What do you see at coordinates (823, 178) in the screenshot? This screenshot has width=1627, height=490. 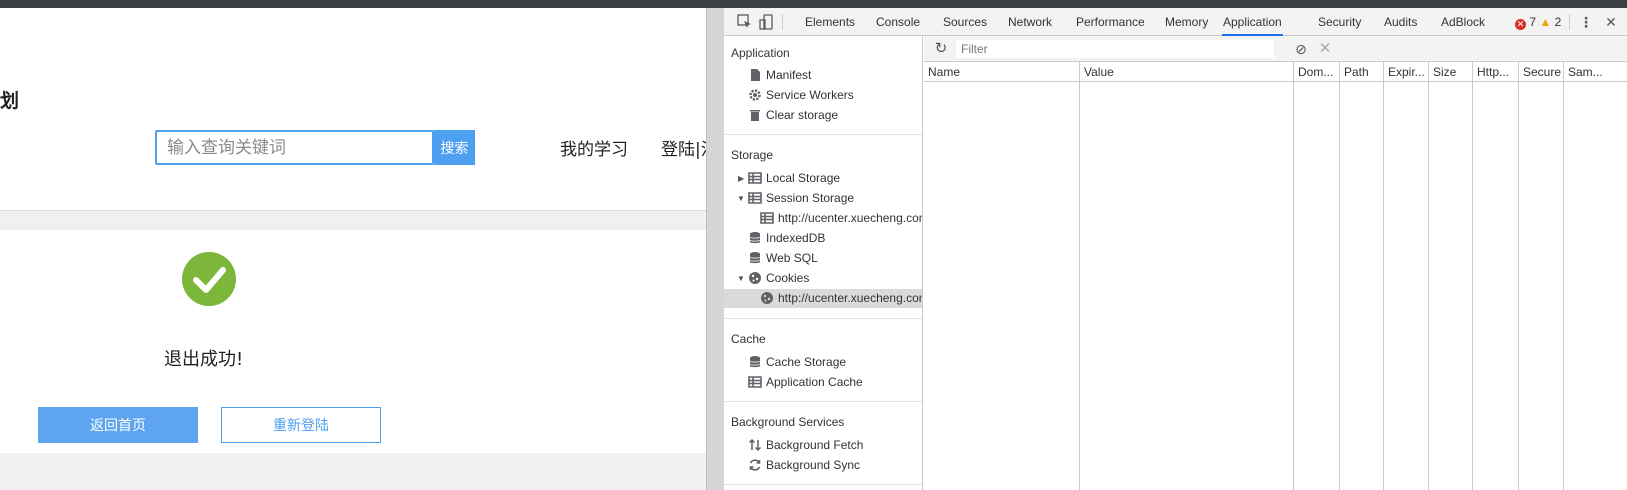 I see `sidebar-item-local-storage: ▶ Local Storage` at bounding box center [823, 178].